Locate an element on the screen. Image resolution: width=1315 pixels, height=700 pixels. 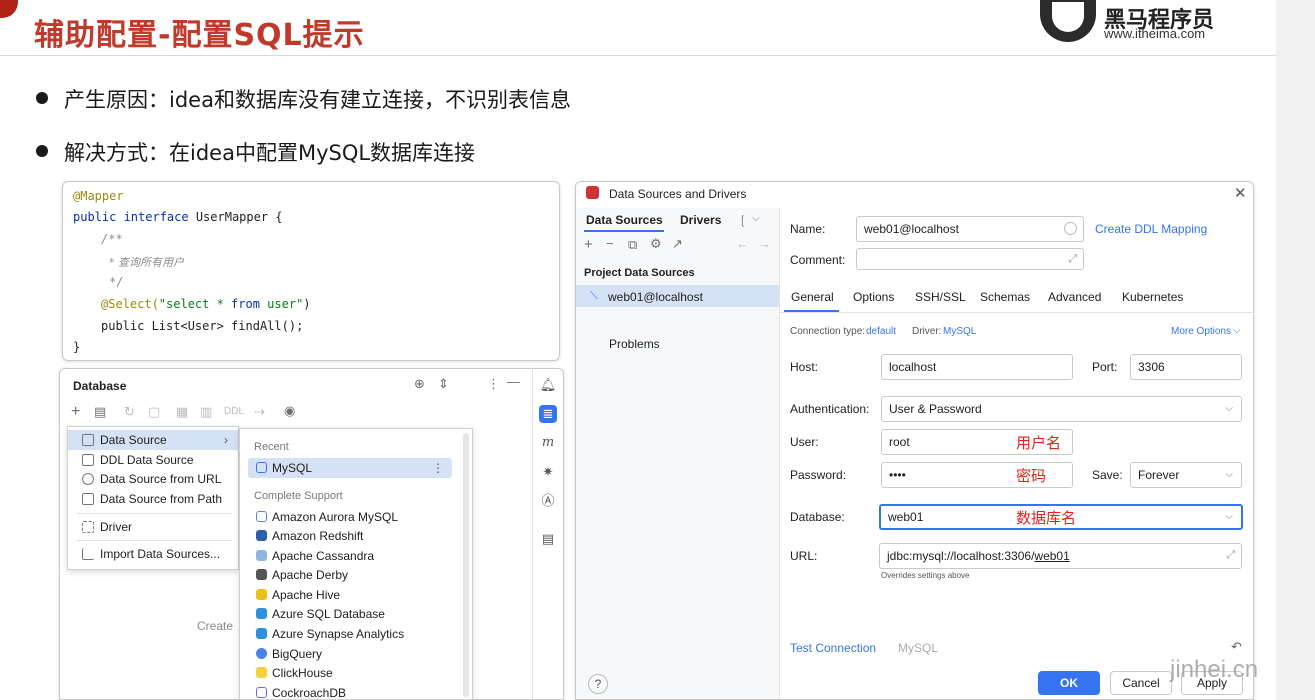
copy-icon: ⧉ is located at coordinates (632, 245).